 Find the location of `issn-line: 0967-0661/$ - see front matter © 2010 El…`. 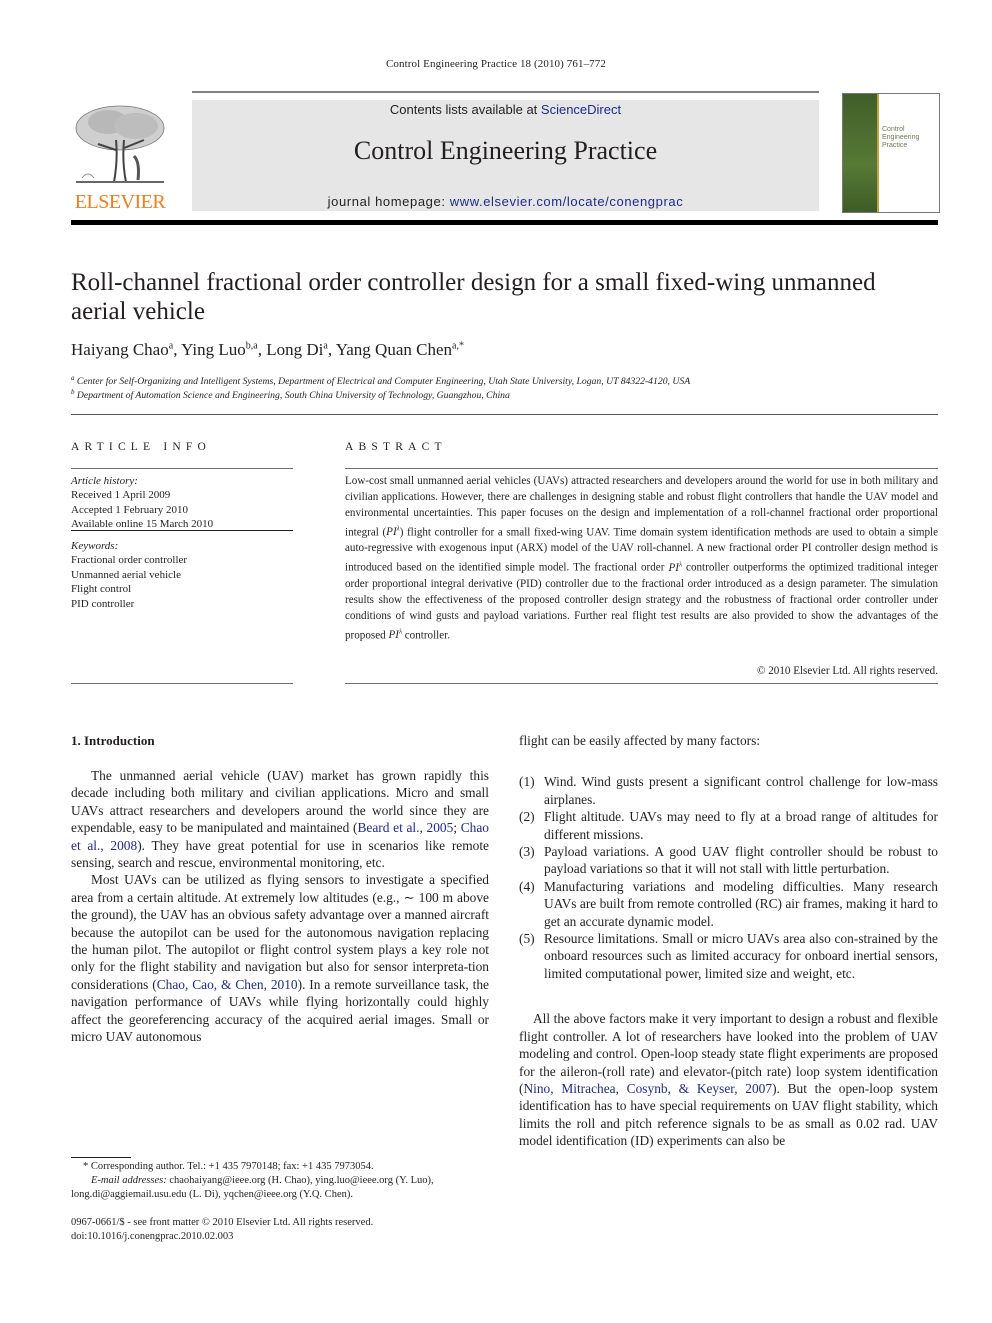

issn-line: 0967-0661/$ - see front matter © 2010 El… is located at coordinates (222, 1222).